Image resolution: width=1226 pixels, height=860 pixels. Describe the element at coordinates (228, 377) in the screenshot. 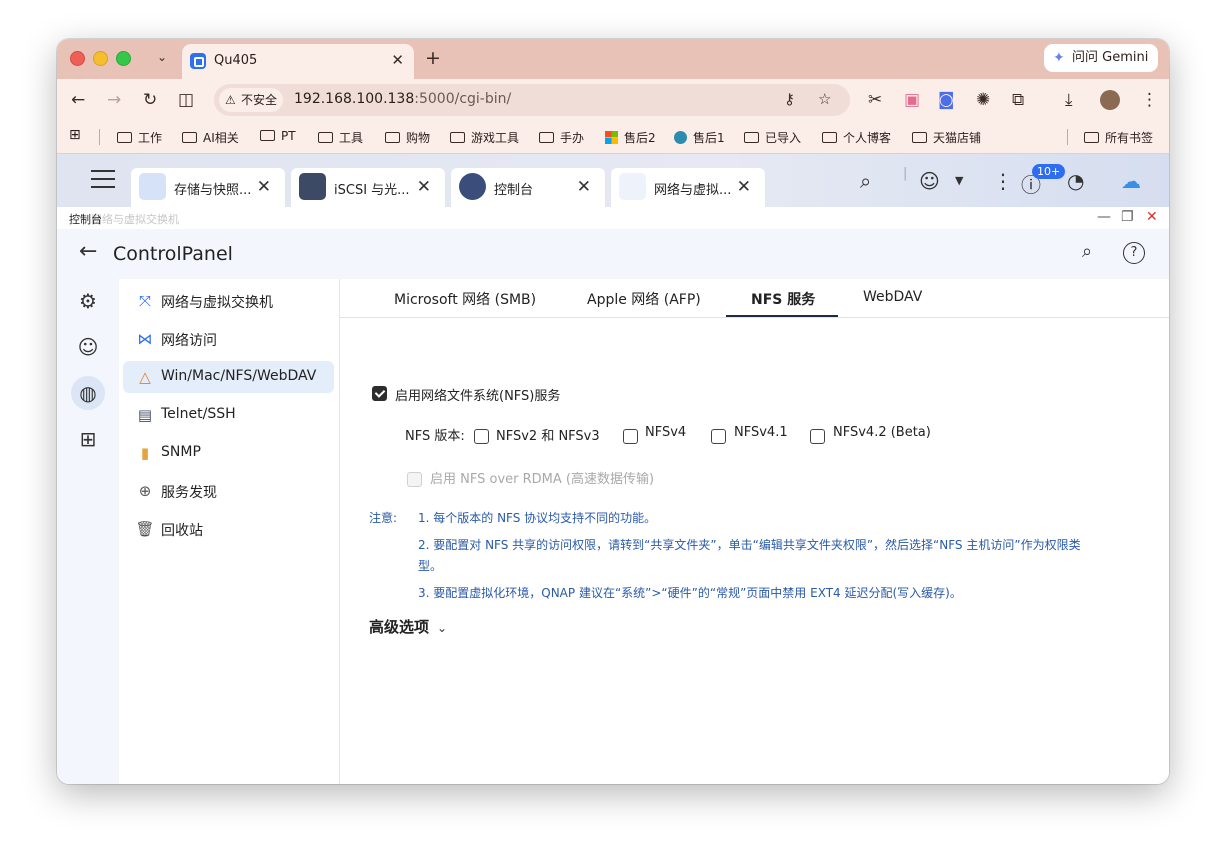

I see `sidebar-item-file-services: △ Win/Mac/NFS/WebDAV` at that location.